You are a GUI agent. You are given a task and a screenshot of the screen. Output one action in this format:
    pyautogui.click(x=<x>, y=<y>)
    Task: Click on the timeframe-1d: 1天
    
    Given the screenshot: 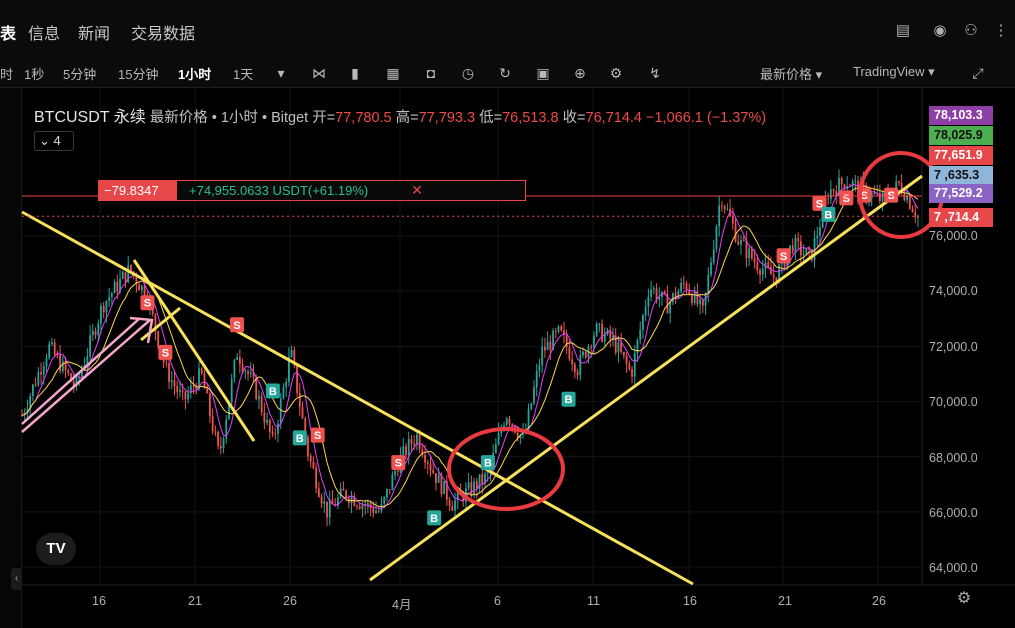 What is the action you would take?
    pyautogui.click(x=243, y=73)
    